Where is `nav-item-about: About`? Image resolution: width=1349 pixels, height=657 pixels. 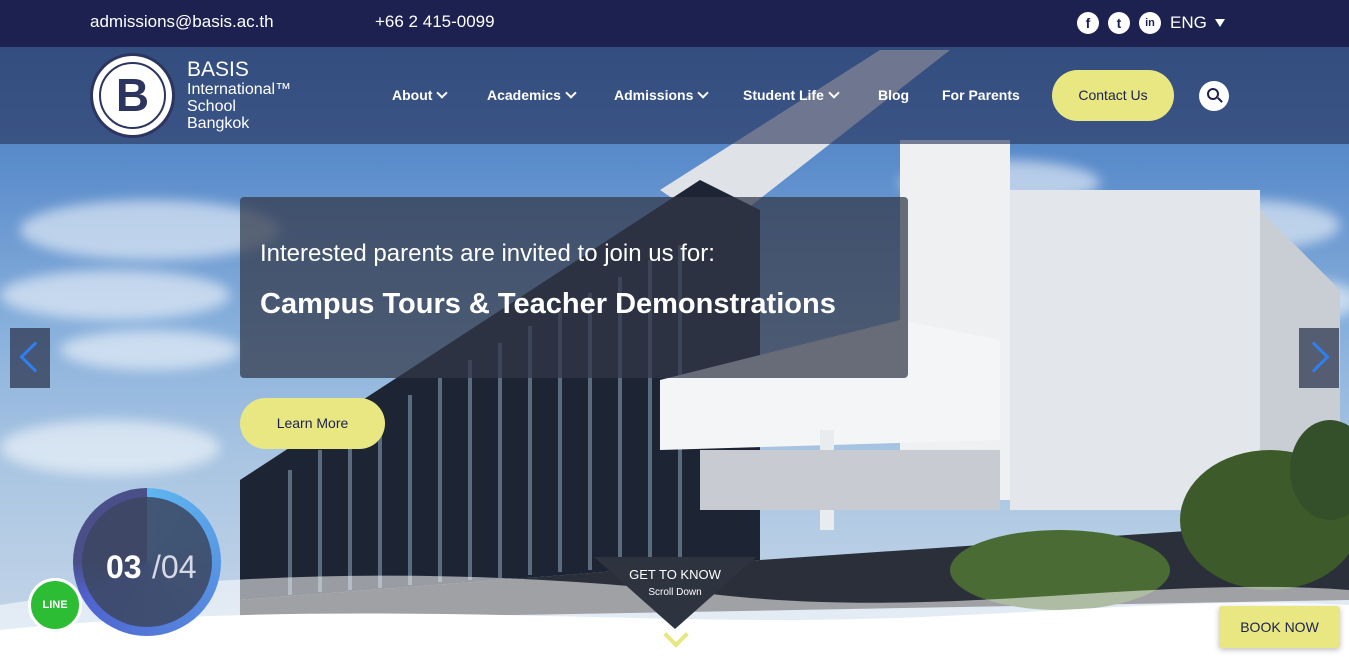 nav-item-about: About is located at coordinates (420, 95).